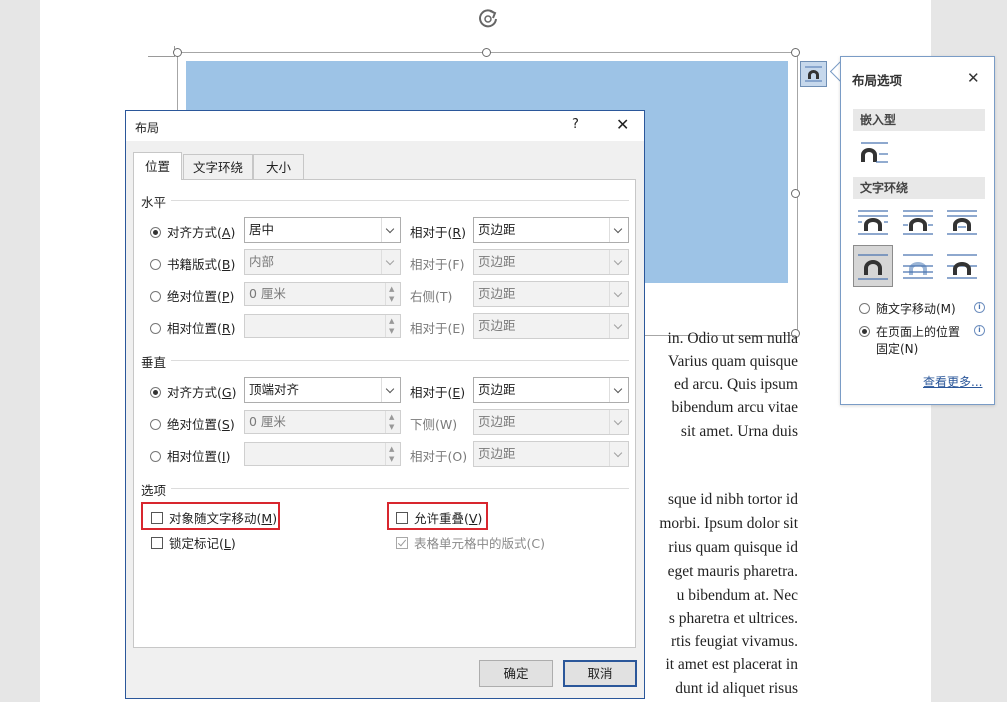 The width and height of the screenshot is (1007, 702). I want to click on rotate-handle-icon, so click(488, 19).